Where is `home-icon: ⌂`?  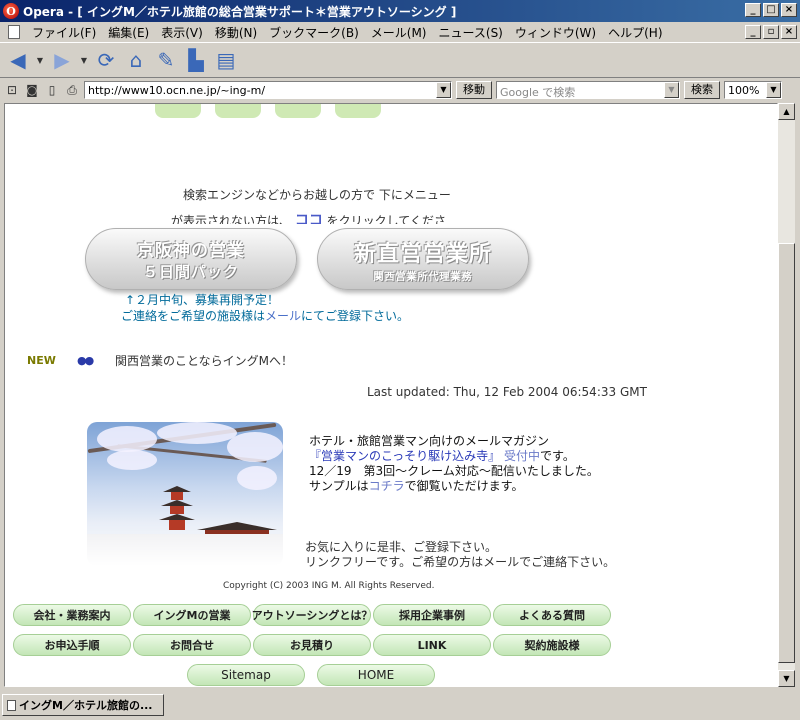 home-icon: ⌂ is located at coordinates (136, 60).